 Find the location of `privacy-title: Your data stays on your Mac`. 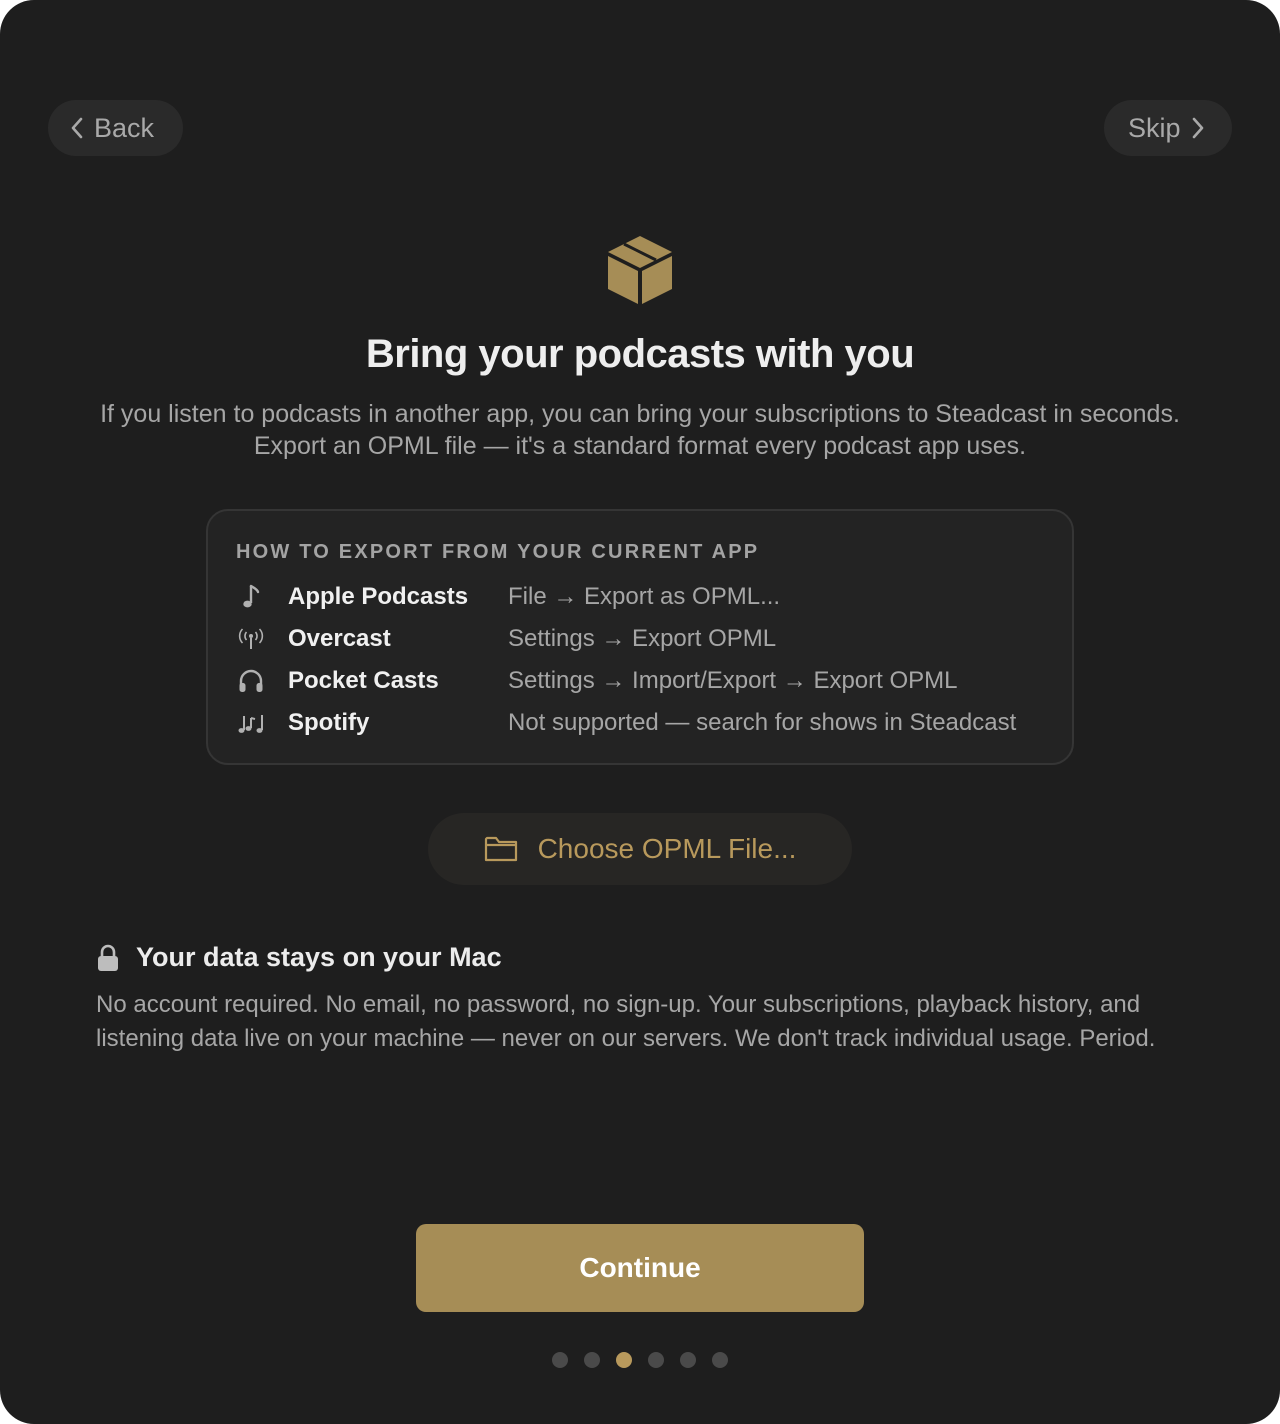

privacy-title: Your data stays on your Mac is located at coordinates (319, 957).